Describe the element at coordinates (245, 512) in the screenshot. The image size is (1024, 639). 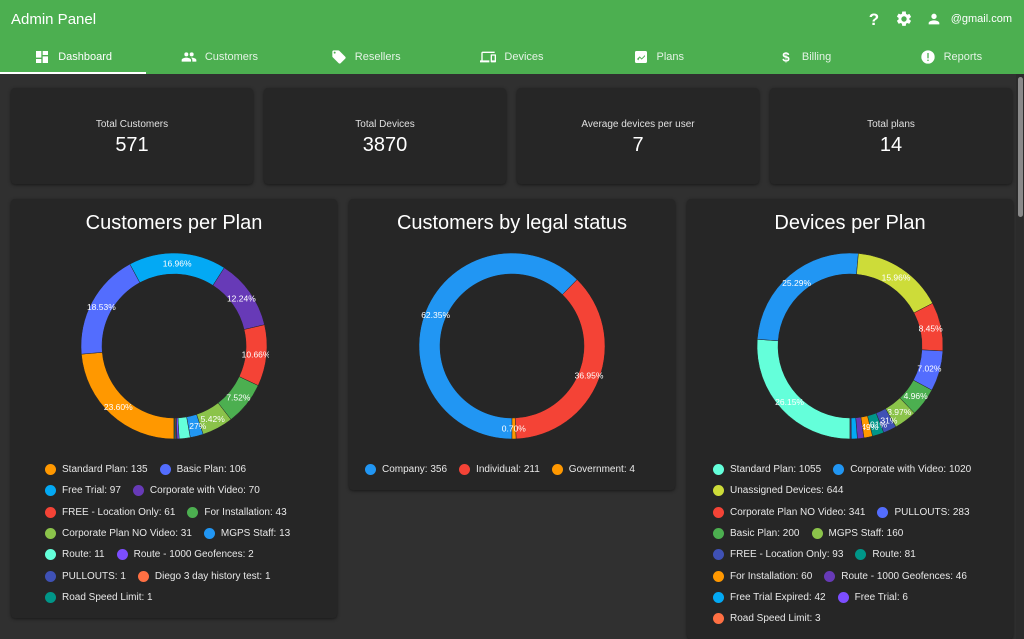
I see `legend-label: For Installation: 43` at that location.